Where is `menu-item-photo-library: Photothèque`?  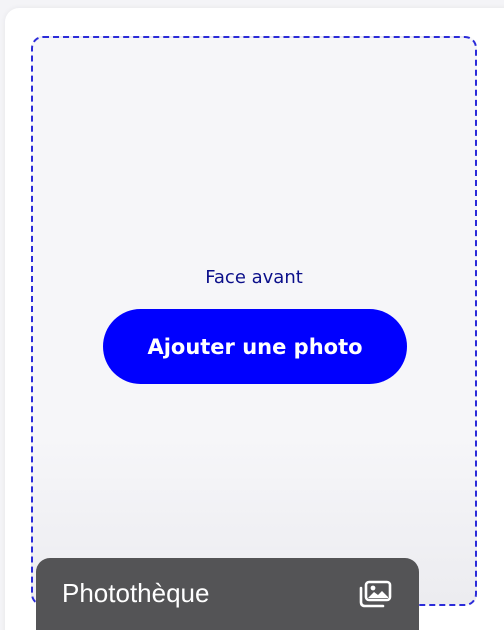
menu-item-photo-library: Photothèque is located at coordinates (227, 594).